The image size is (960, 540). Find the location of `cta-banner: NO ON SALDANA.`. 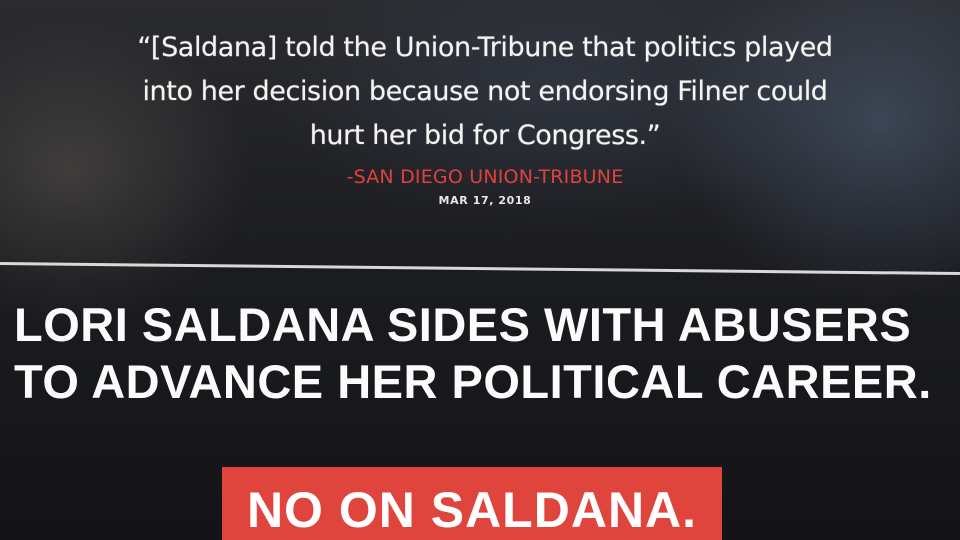

cta-banner: NO ON SALDANA. is located at coordinates (472, 503).